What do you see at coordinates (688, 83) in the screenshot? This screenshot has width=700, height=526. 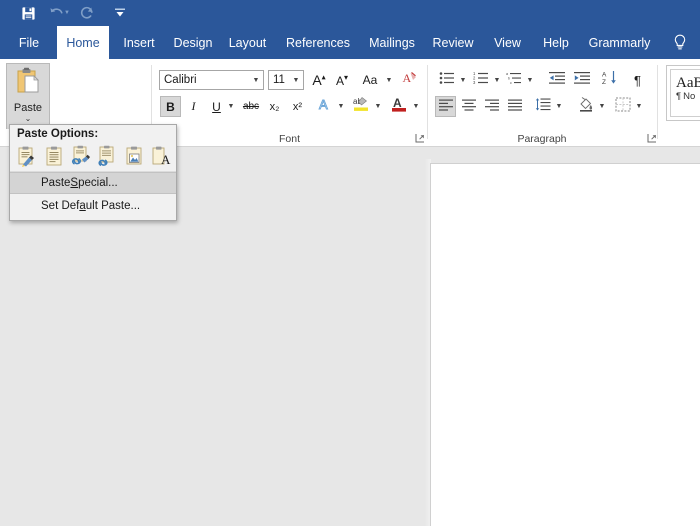 I see `style-preview-text: AaBb` at bounding box center [688, 83].